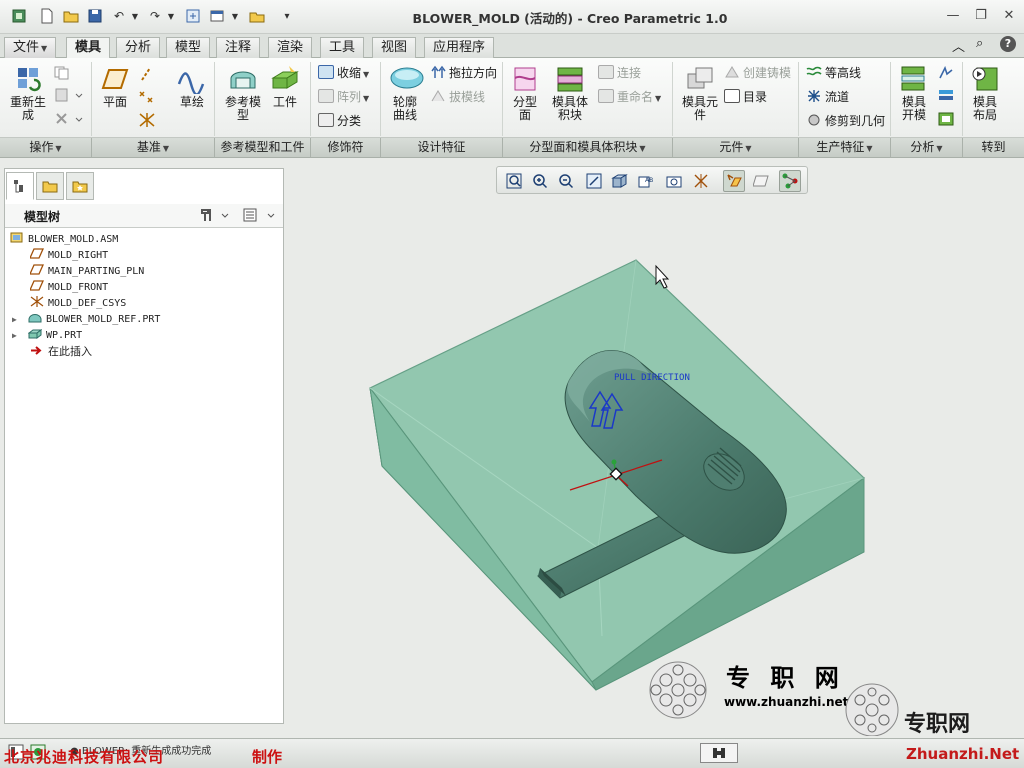 This screenshot has height=768, width=1024. Describe the element at coordinates (927, 148) in the screenshot. I see `group-analysis: 分析 ▼` at that location.